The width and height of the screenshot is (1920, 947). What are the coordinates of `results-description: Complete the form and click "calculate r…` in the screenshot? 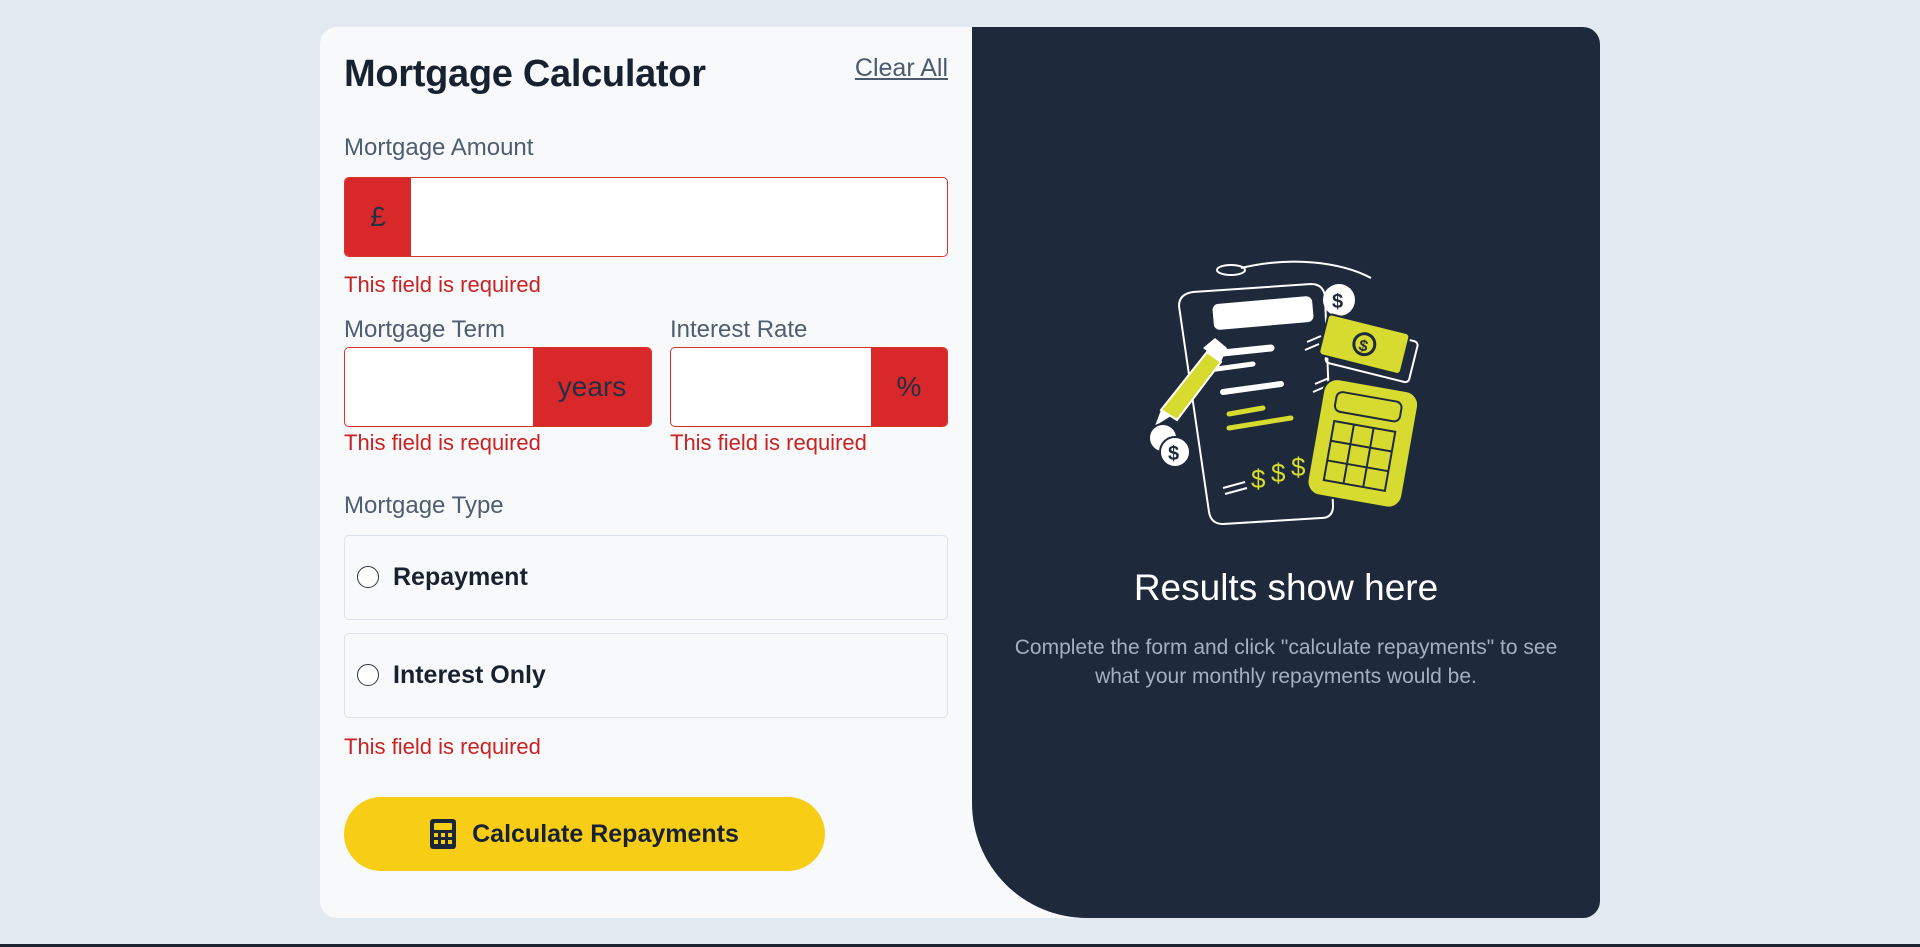 It's located at (1286, 662).